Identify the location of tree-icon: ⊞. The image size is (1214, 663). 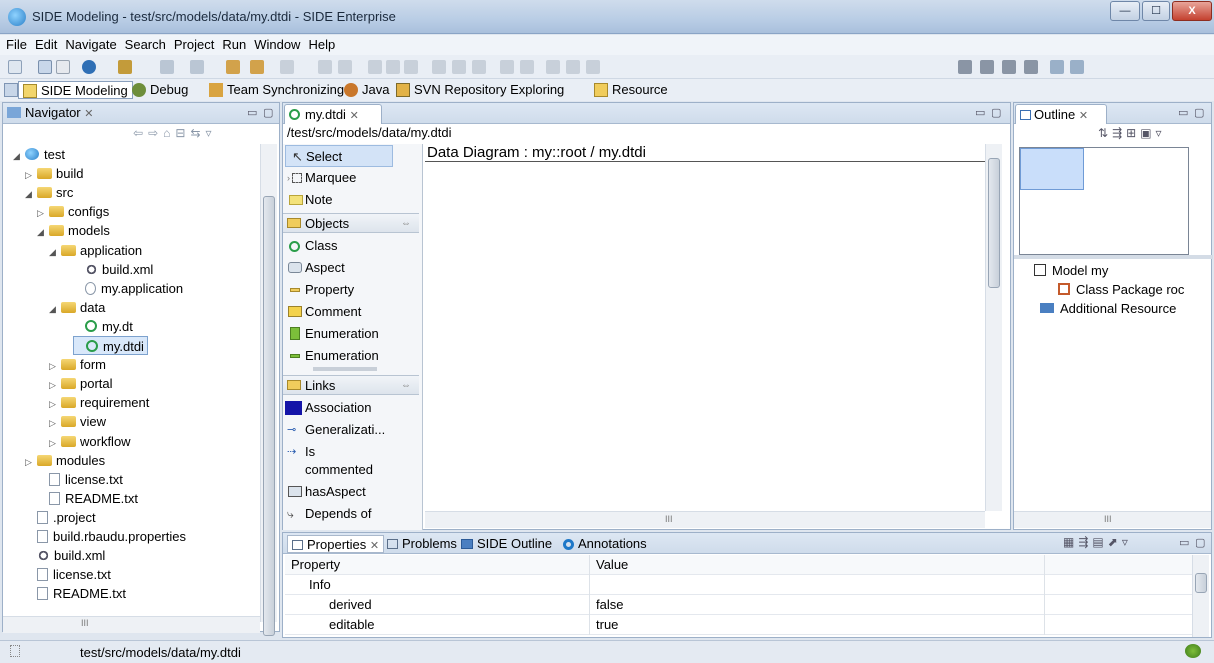
(1133, 133).